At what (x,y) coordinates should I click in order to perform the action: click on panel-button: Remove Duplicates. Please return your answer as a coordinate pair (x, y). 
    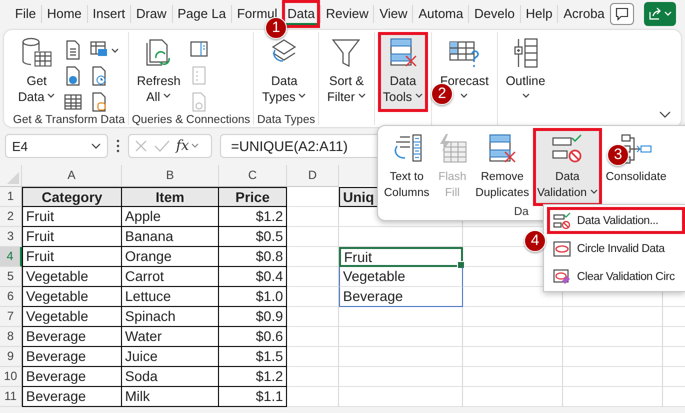
    Looking at the image, I should click on (502, 167).